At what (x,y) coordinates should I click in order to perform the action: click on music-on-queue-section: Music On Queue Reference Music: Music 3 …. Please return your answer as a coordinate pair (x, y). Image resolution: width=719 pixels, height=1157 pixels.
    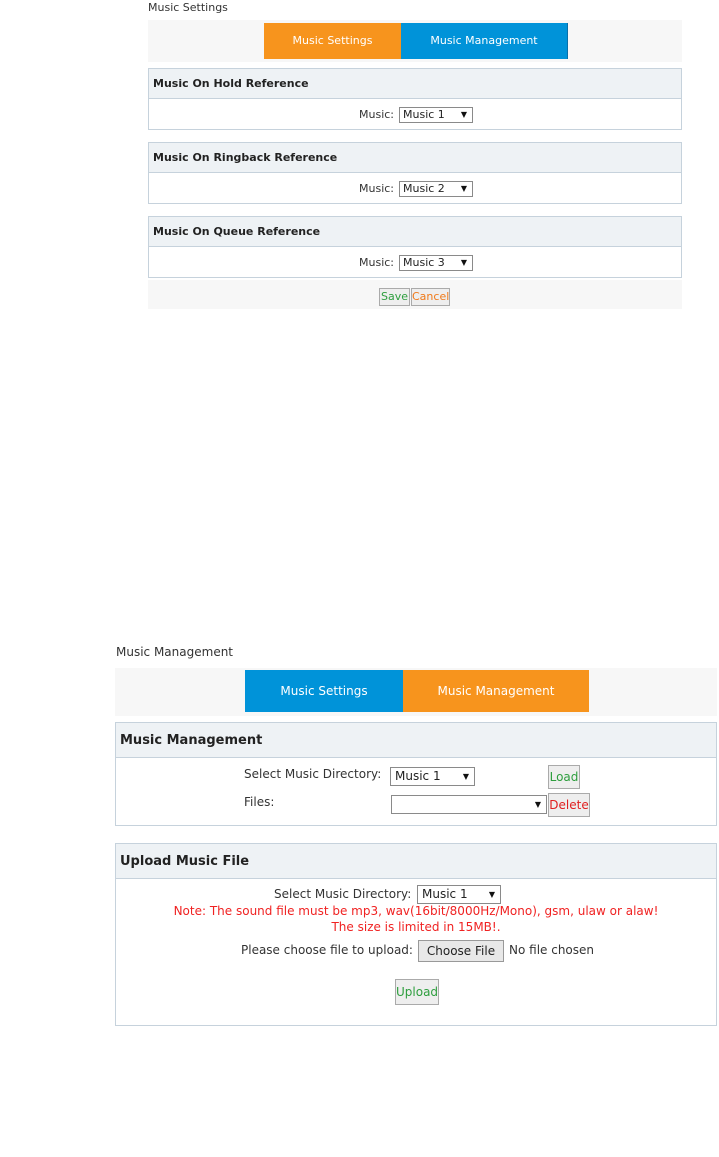
    Looking at the image, I should click on (415, 247).